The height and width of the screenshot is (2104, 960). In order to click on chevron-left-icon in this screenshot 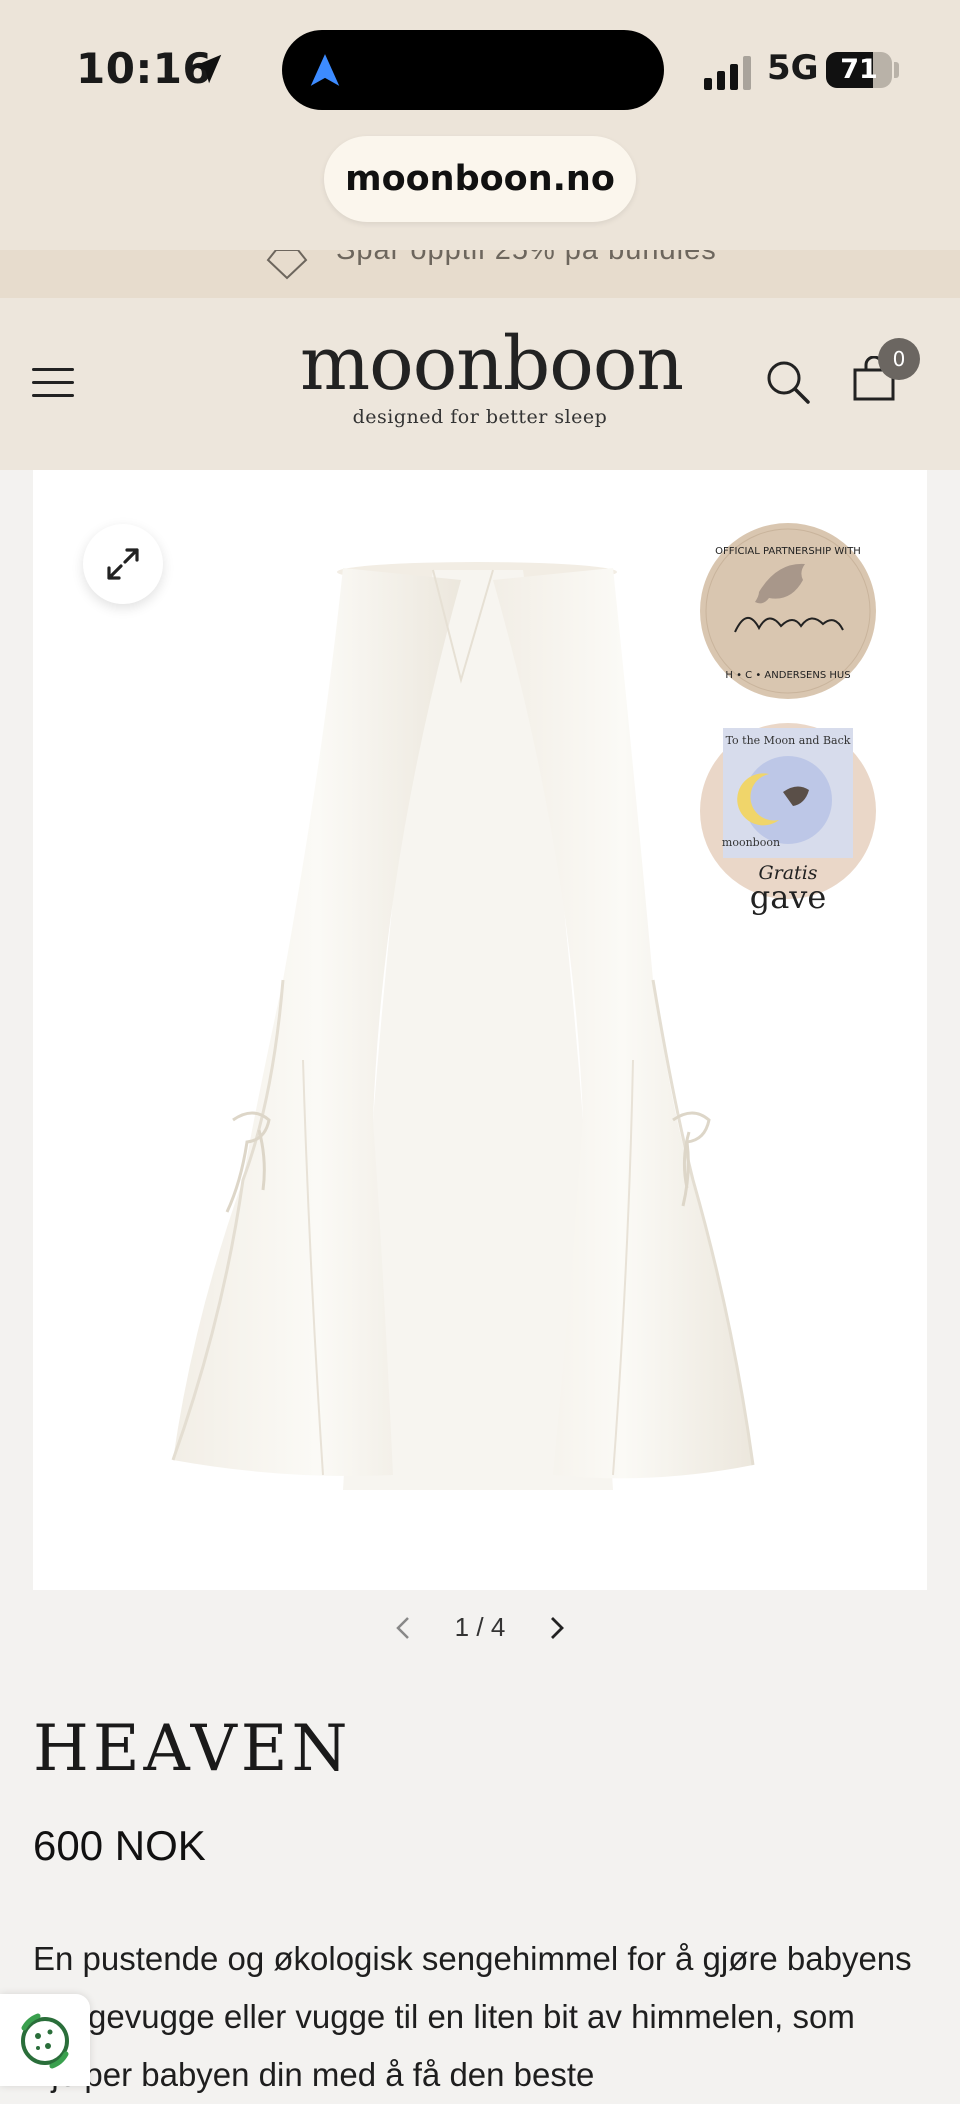, I will do `click(404, 1628)`.